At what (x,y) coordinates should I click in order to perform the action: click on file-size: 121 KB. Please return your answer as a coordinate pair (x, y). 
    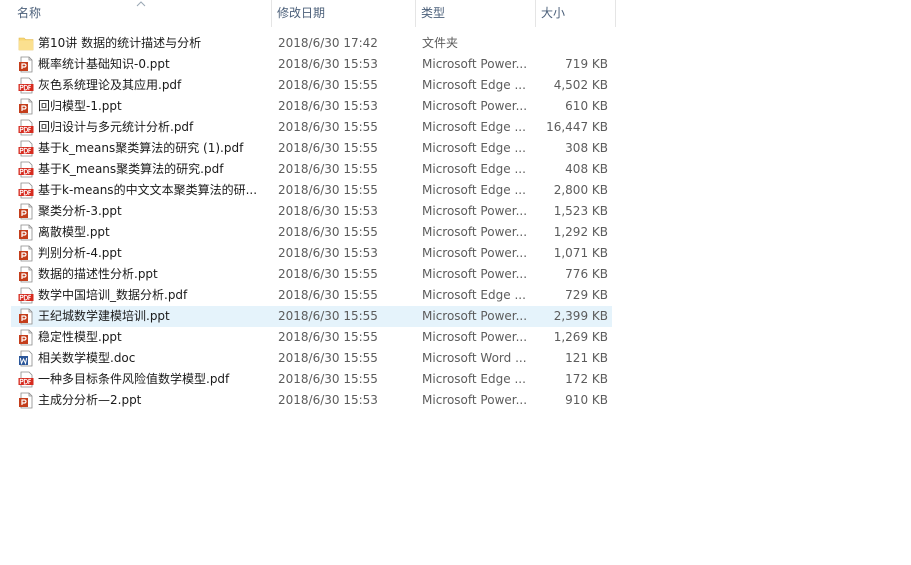
    Looking at the image, I should click on (586, 358).